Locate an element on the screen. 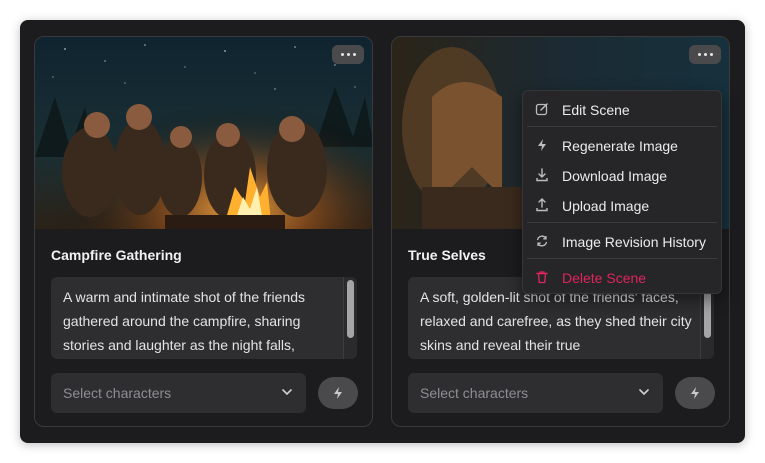 The width and height of the screenshot is (765, 463). menu-item-upload-image: Upload Image is located at coordinates (622, 205).